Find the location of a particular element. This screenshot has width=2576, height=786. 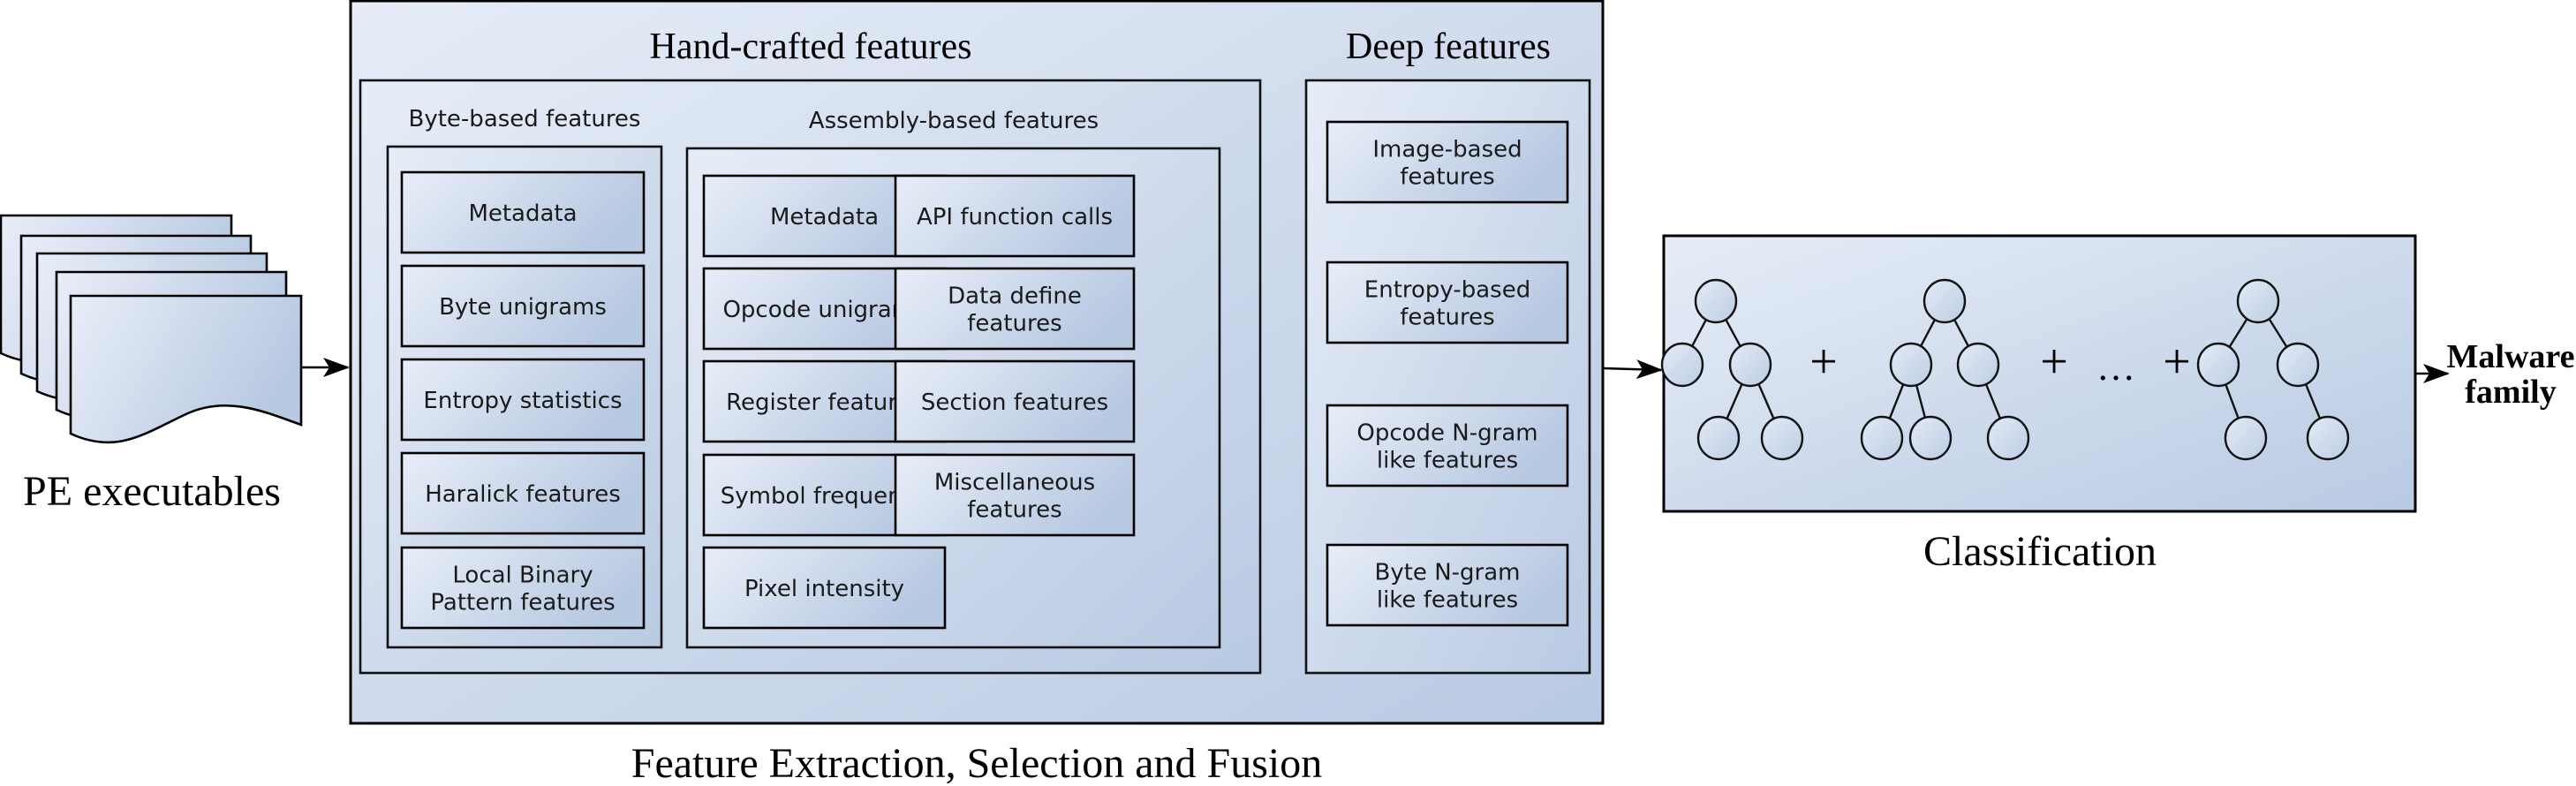

deep-feature-item: Entropy-basedfeatures is located at coordinates (1447, 302).